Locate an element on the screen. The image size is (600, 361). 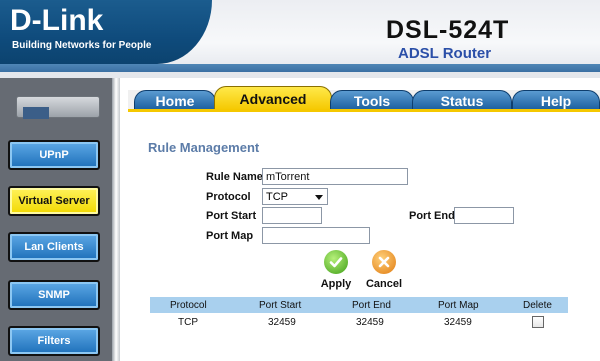
tab-help: Help is located at coordinates (556, 100).